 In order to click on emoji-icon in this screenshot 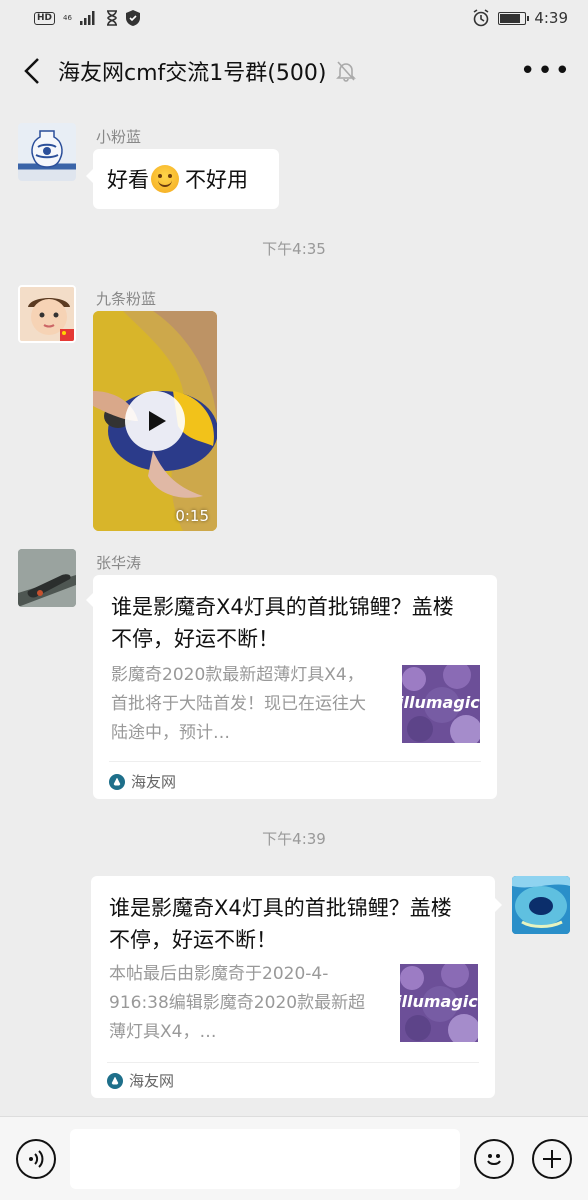, I will do `click(494, 1159)`.